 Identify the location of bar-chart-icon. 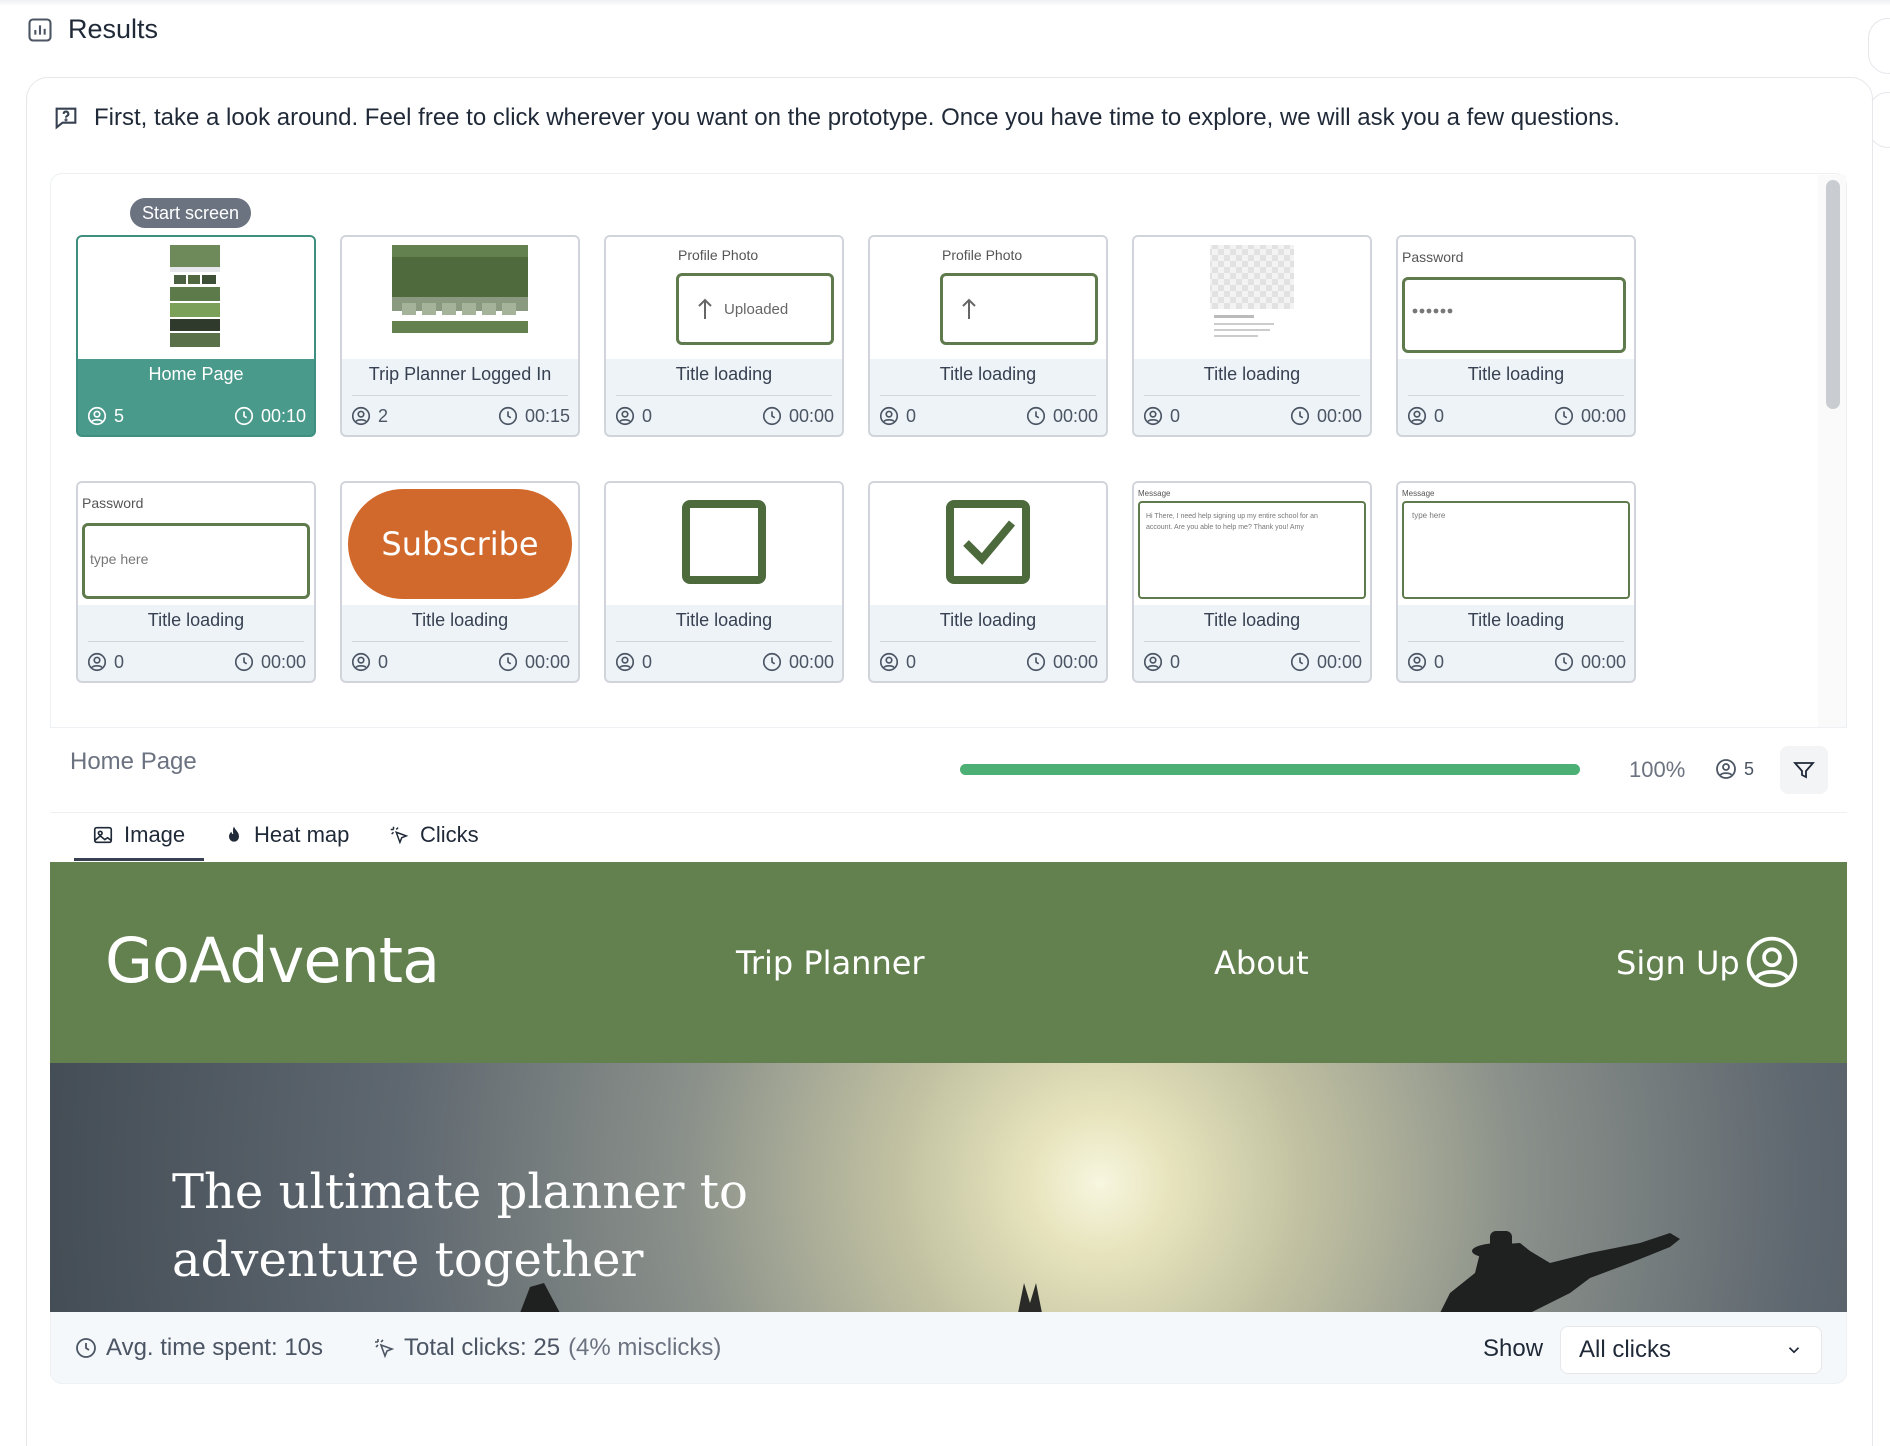
(40, 29).